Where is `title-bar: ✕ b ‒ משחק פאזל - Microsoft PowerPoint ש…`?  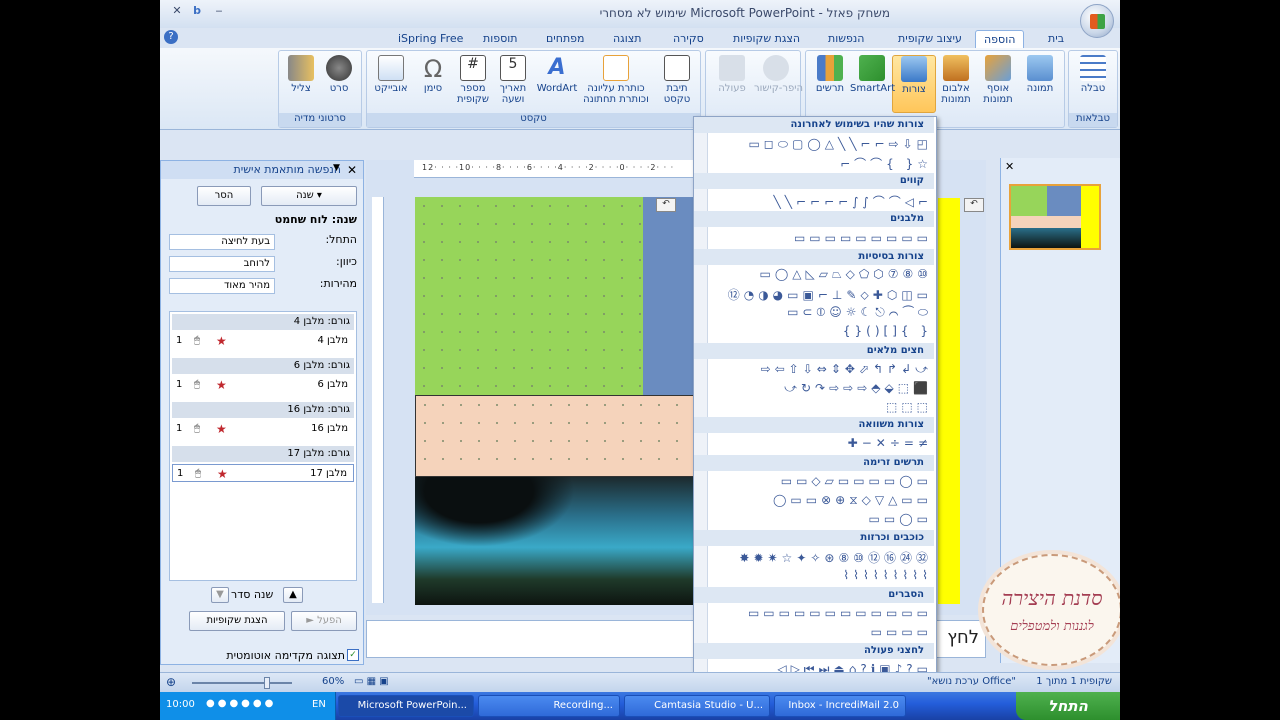
title-bar: ✕ b ‒ משחק פאזל - Microsoft PowerPoint ש… is located at coordinates (640, 19).